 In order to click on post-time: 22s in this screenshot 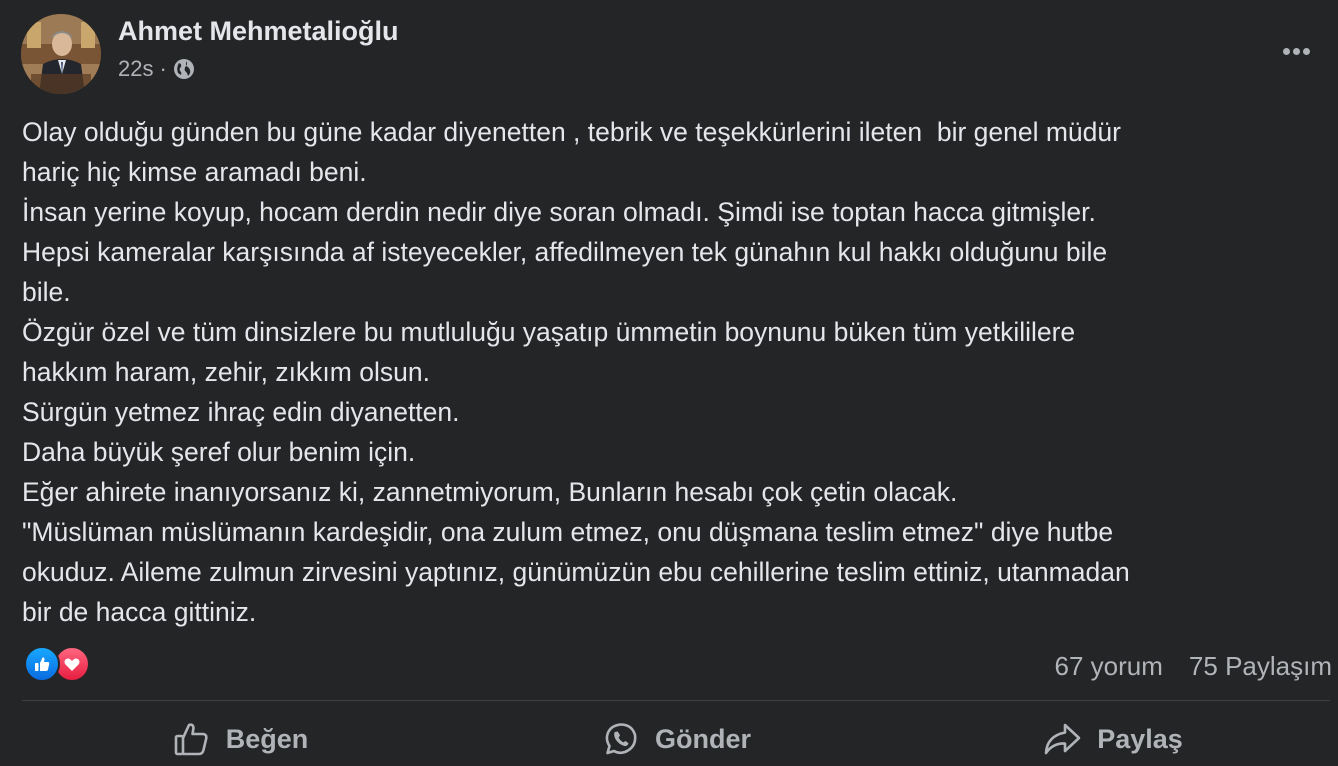, I will do `click(135, 69)`.